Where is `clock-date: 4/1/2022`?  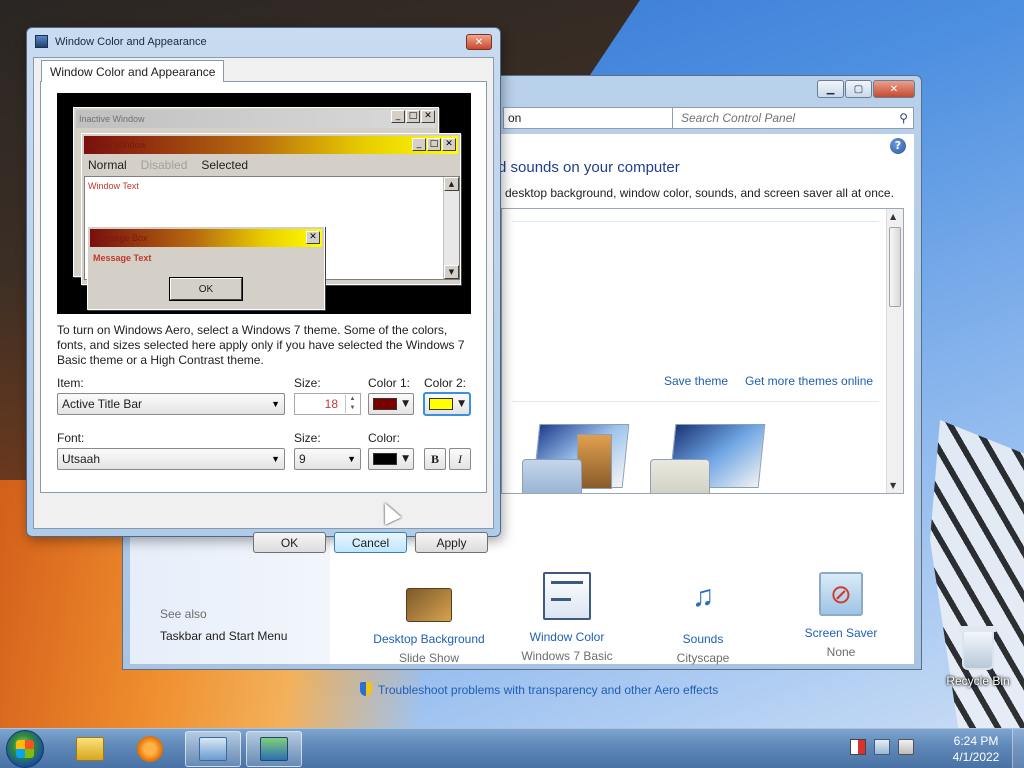 clock-date: 4/1/2022 is located at coordinates (976, 757).